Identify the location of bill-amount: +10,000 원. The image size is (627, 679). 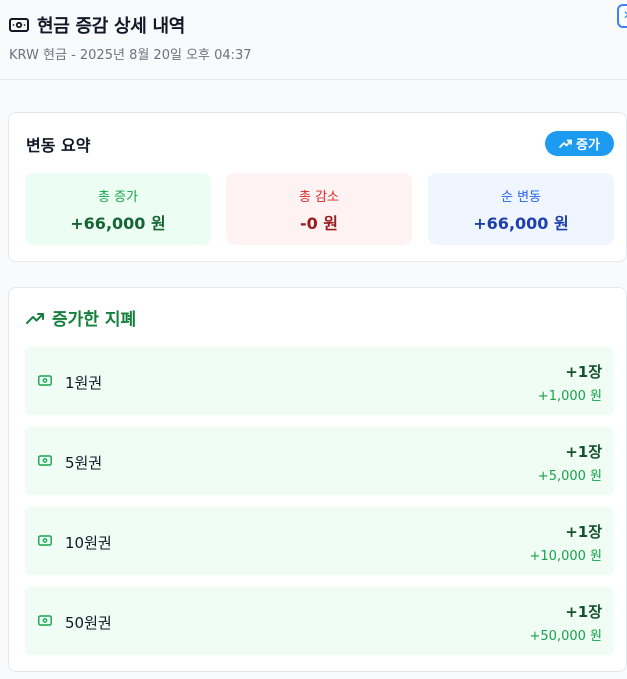
(565, 556).